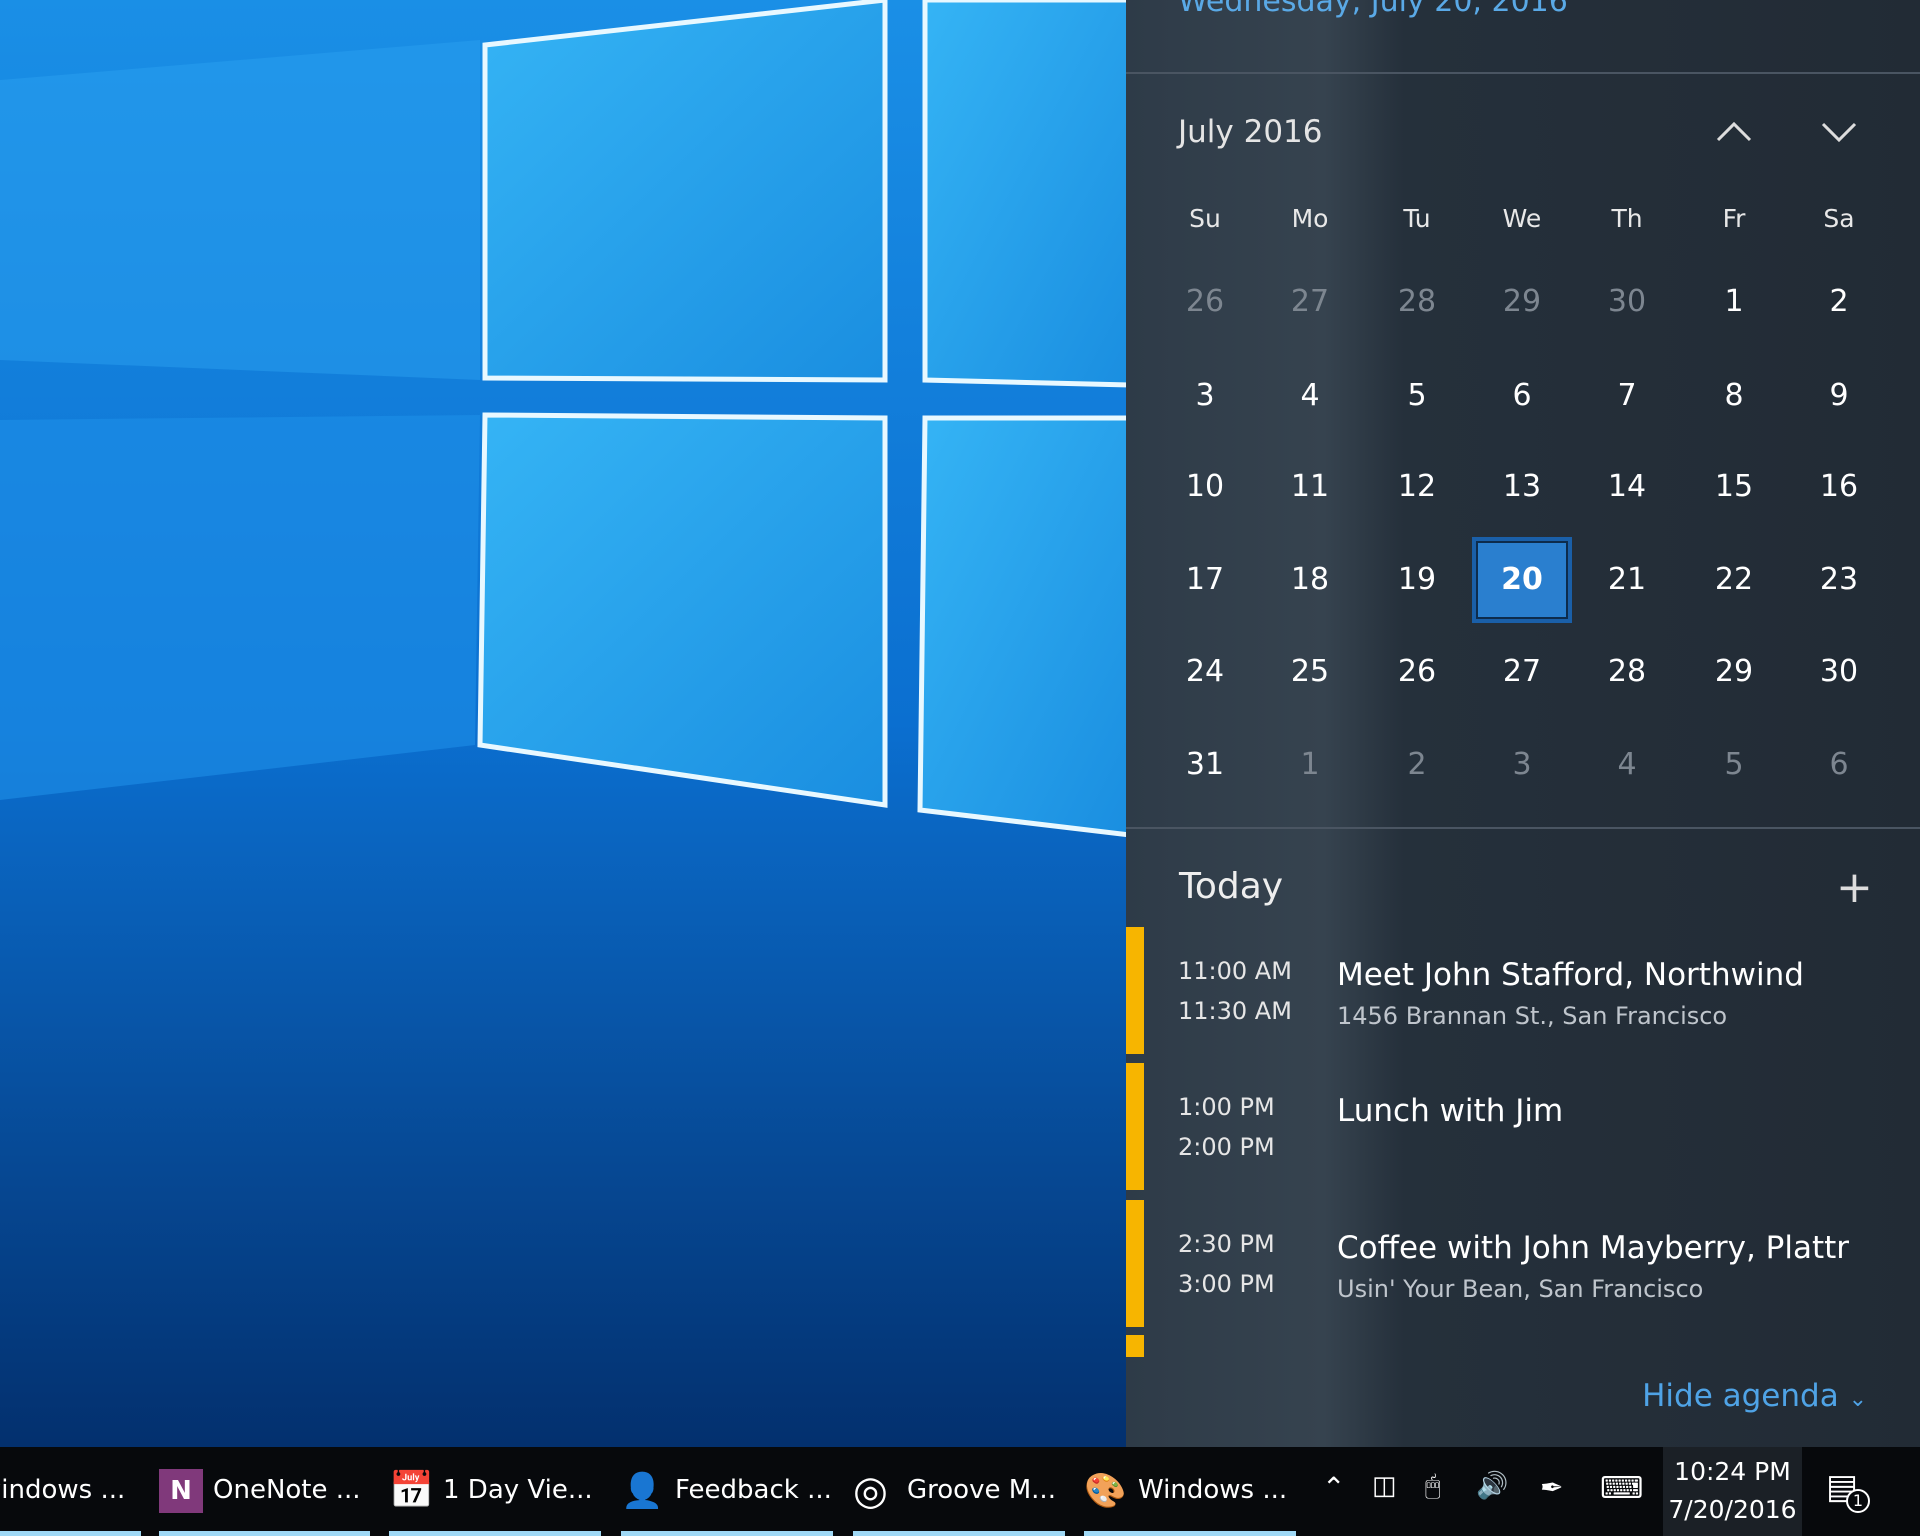  Describe the element at coordinates (1450, 1111) in the screenshot. I see `event-title: Lunch with Jim` at that location.